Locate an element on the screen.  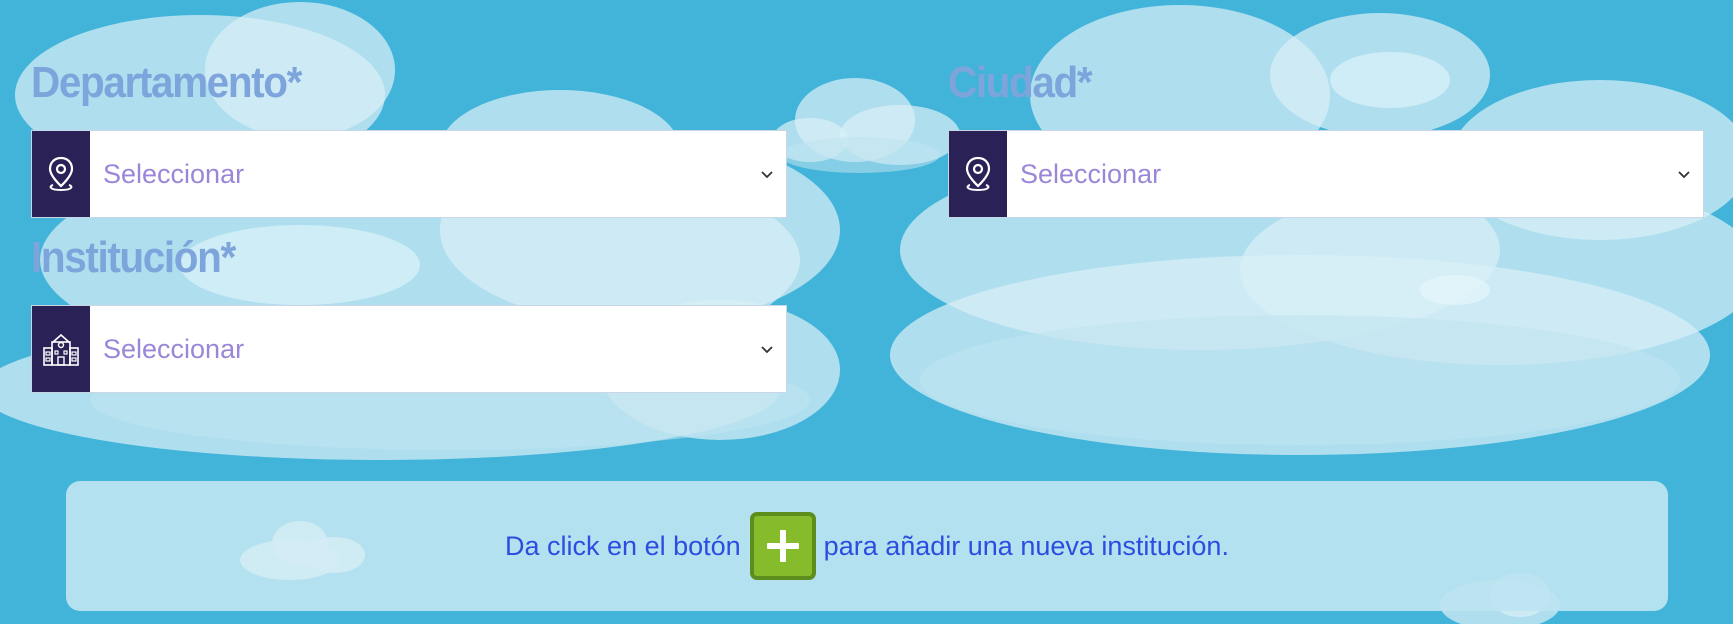
institucion-select: Seleccionar is located at coordinates (409, 349).